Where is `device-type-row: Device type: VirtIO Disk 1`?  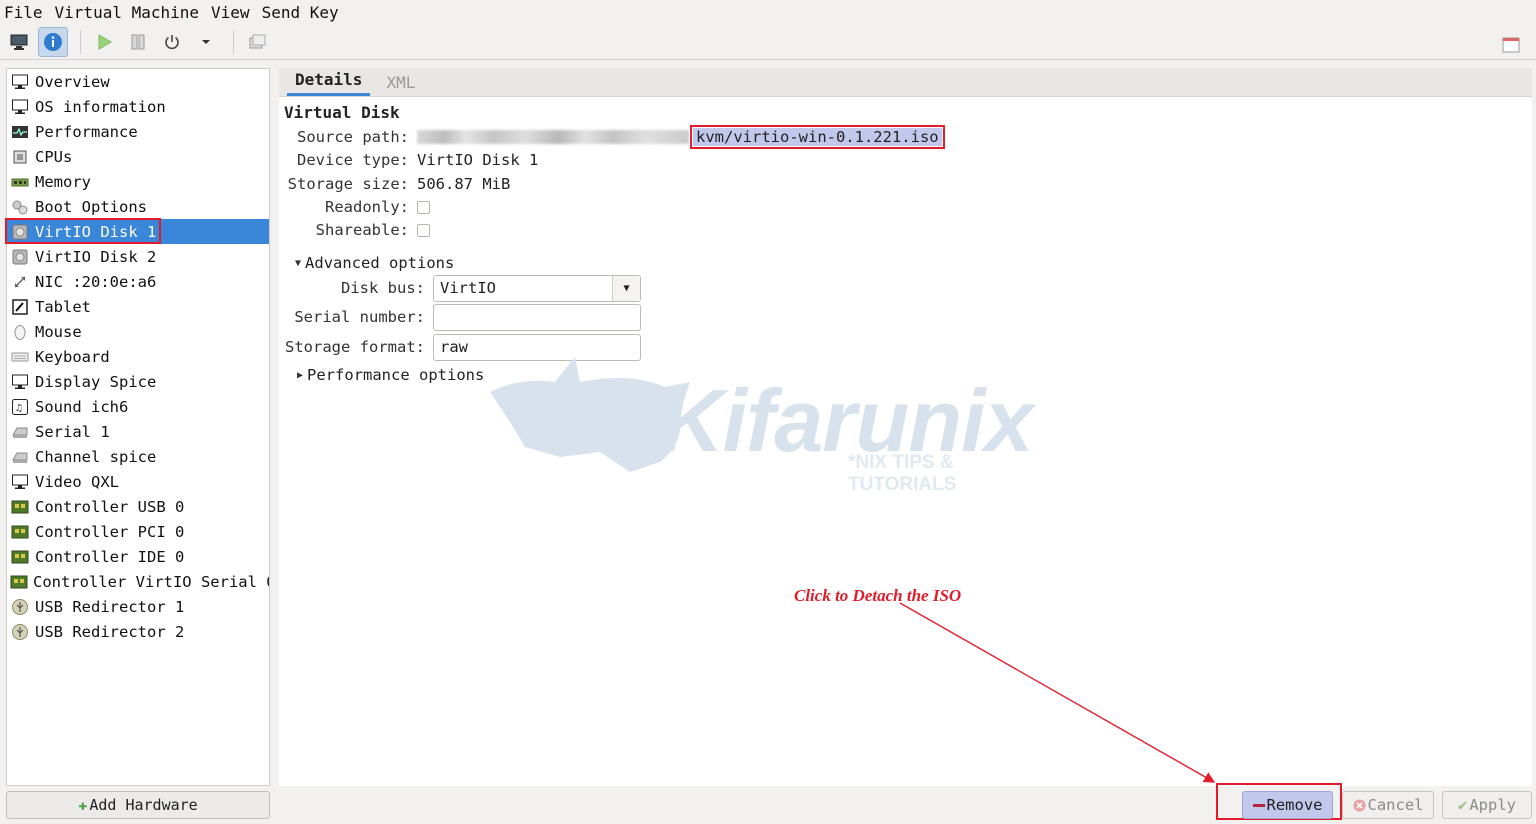
device-type-row: Device type: VirtIO Disk 1 is located at coordinates (408, 160).